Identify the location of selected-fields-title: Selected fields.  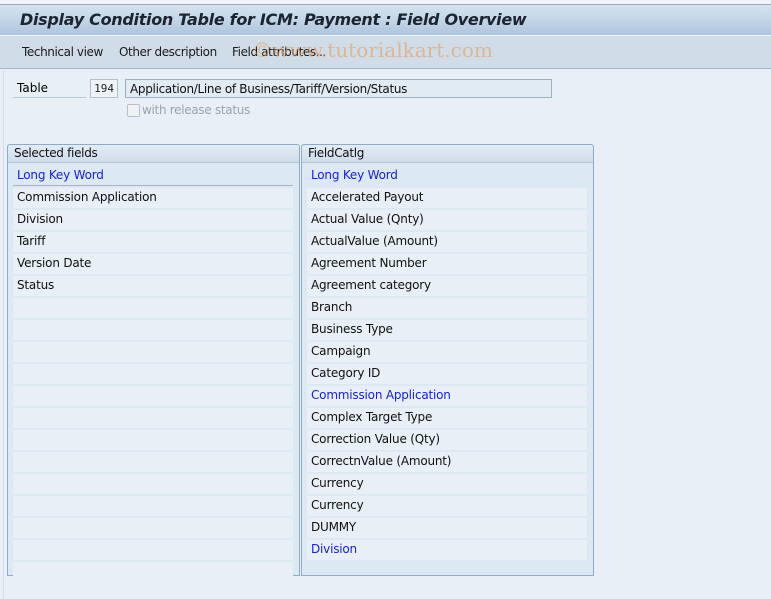
(153, 154).